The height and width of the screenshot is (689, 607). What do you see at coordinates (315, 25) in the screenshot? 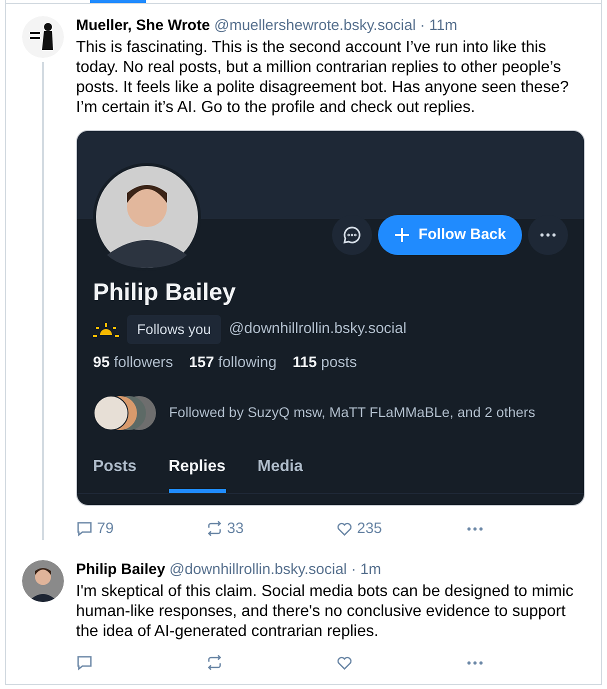
I see `author-handle: @muellershewrote.bsky.social` at bounding box center [315, 25].